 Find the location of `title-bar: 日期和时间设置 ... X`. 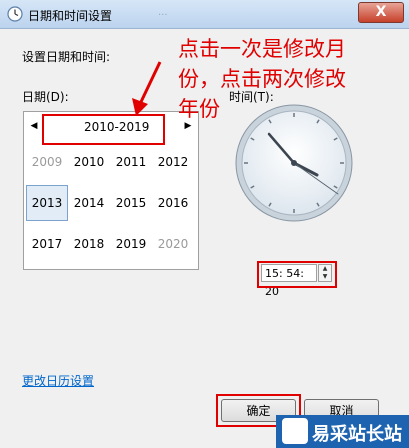

title-bar: 日期和时间设置 ... X is located at coordinates (204, 14).